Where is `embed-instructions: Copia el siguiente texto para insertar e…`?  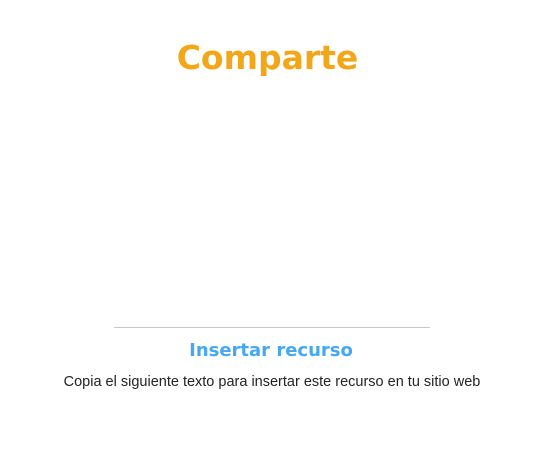
embed-instructions: Copia el siguiente texto para insertar e… is located at coordinates (272, 382).